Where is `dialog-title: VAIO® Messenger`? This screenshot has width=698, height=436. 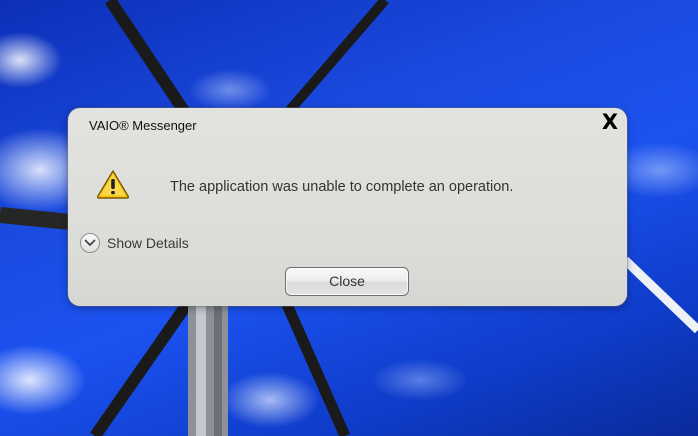 dialog-title: VAIO® Messenger is located at coordinates (143, 125).